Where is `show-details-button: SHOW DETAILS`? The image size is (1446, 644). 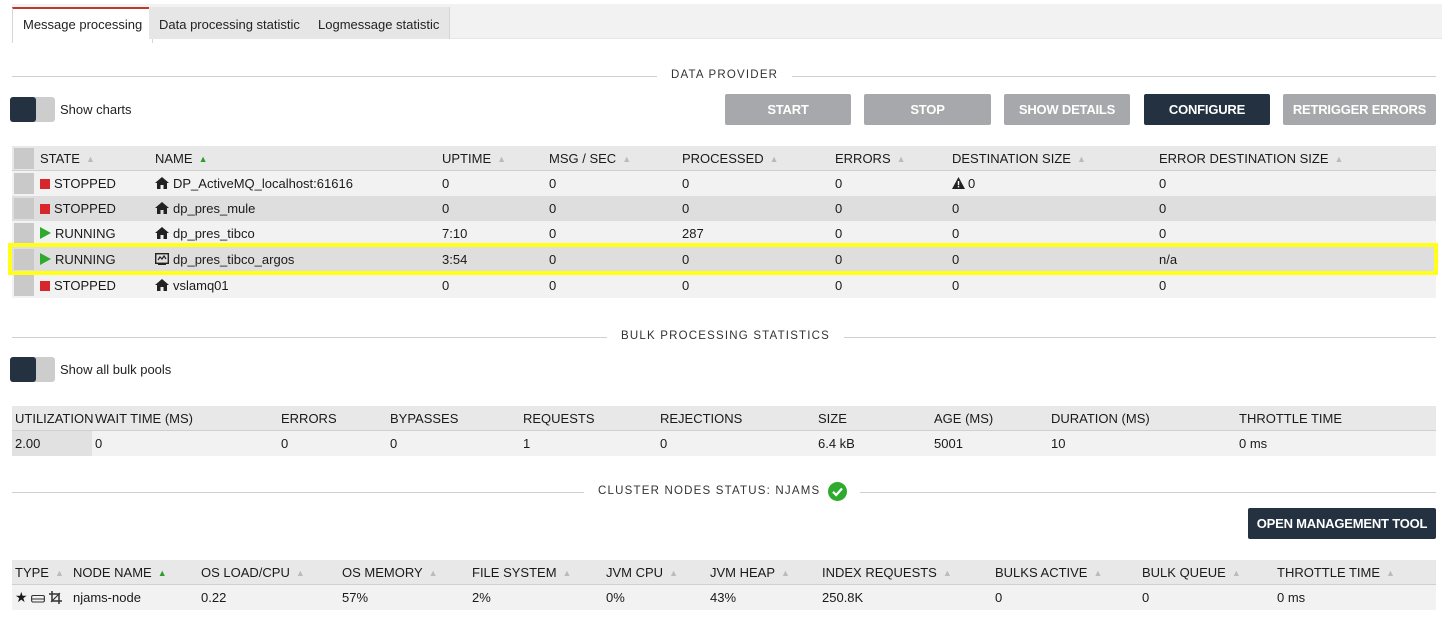 show-details-button: SHOW DETAILS is located at coordinates (1067, 109).